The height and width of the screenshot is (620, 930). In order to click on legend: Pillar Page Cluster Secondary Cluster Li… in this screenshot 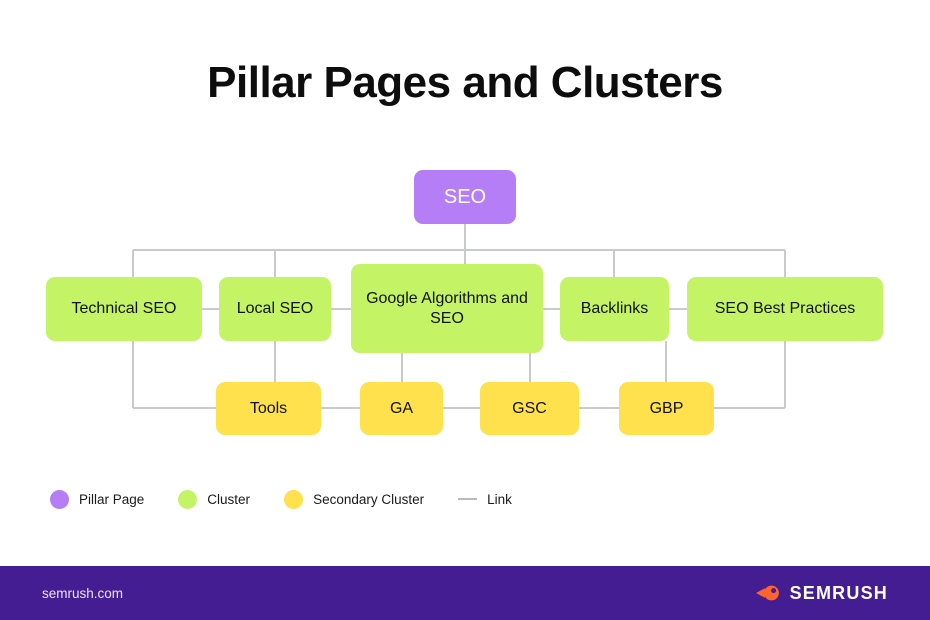, I will do `click(298, 499)`.